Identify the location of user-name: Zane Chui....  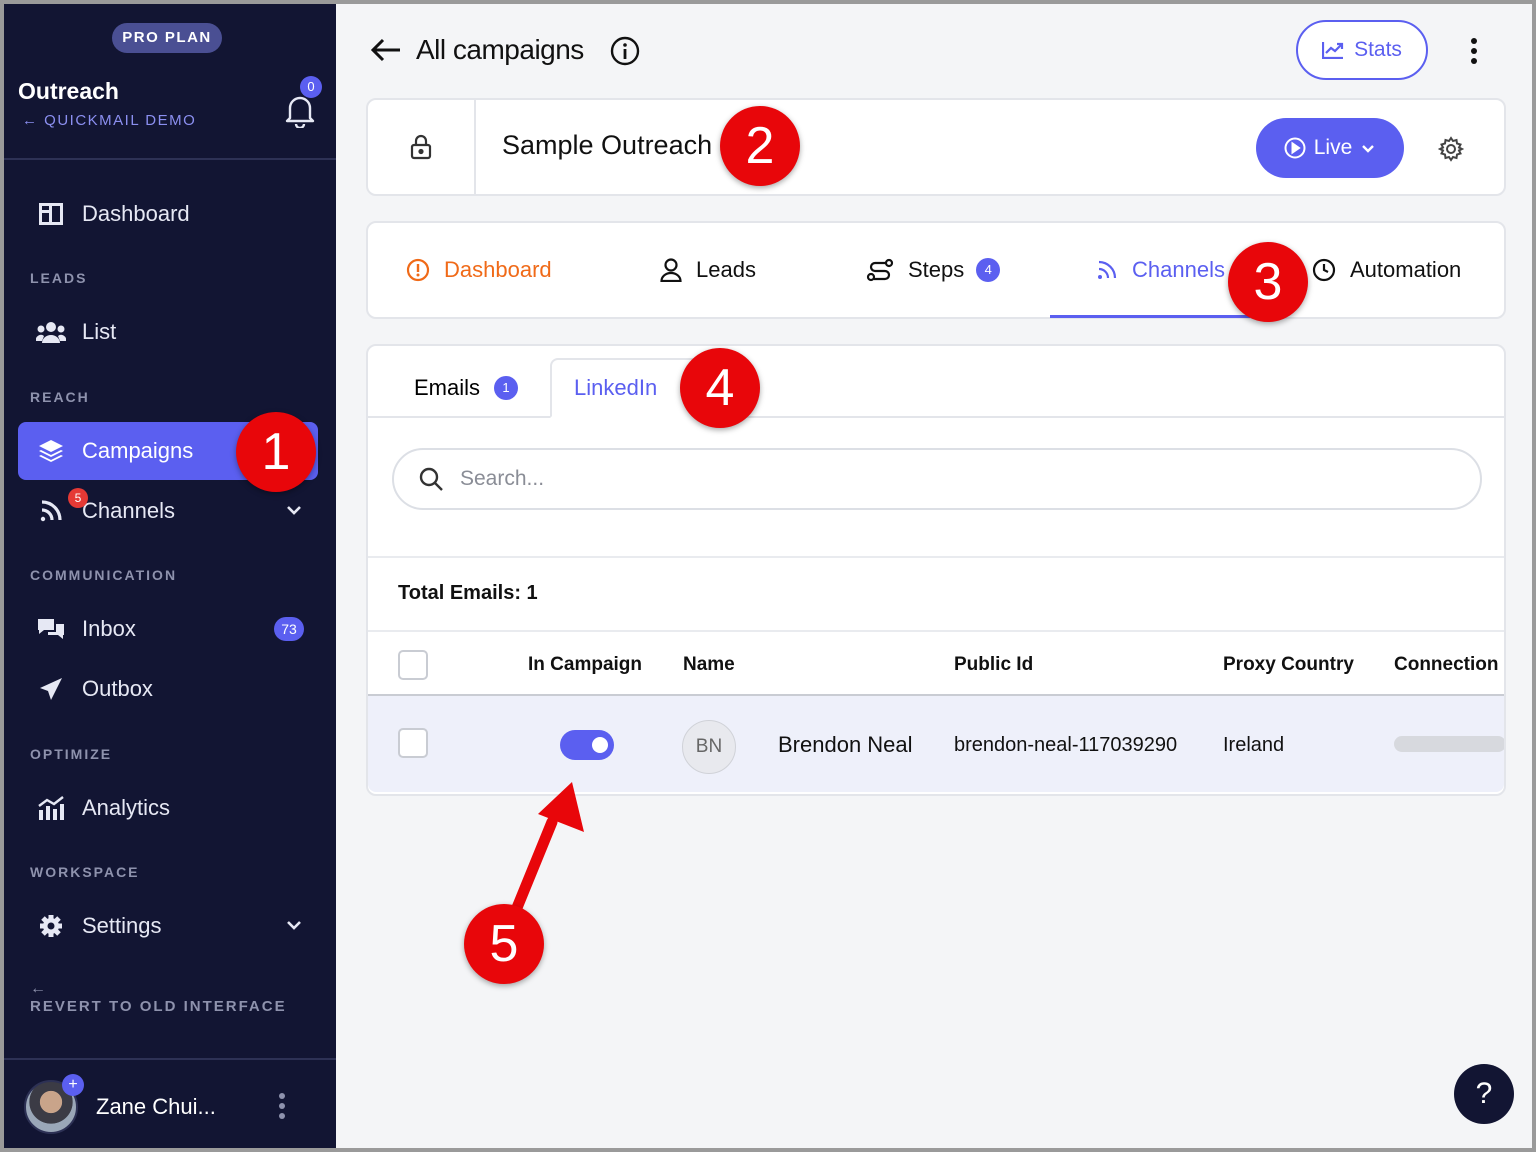
(156, 1107).